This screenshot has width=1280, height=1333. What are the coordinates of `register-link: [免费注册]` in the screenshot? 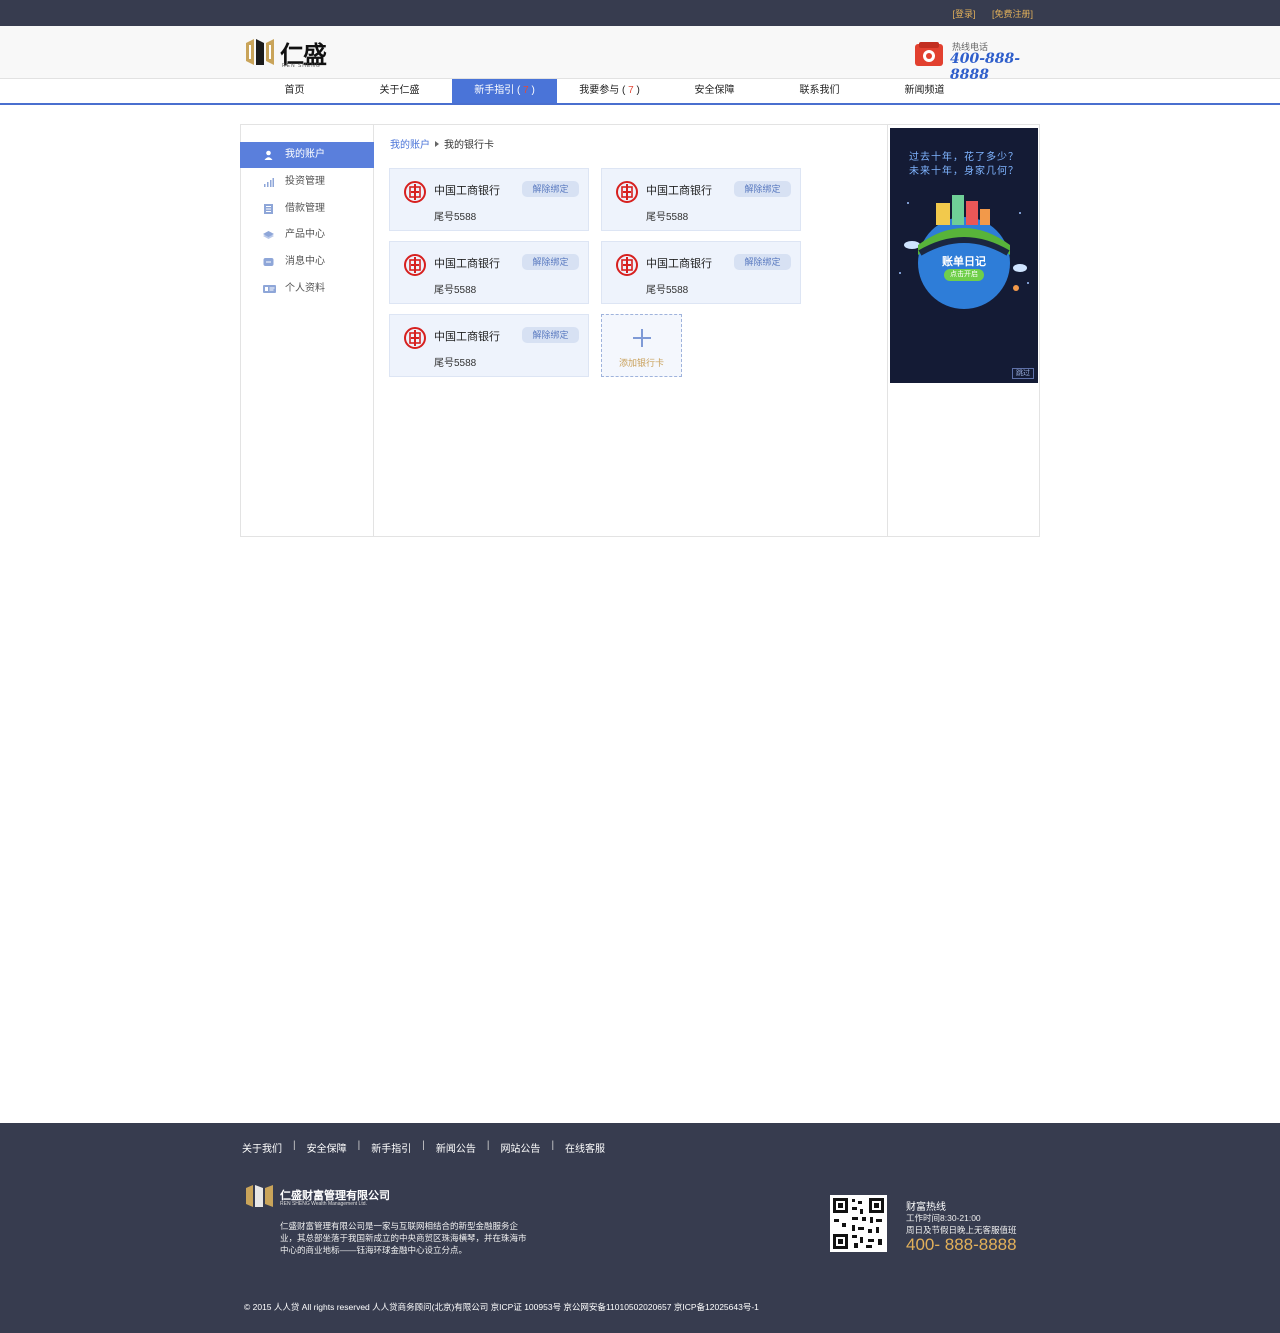 It's located at (1012, 14).